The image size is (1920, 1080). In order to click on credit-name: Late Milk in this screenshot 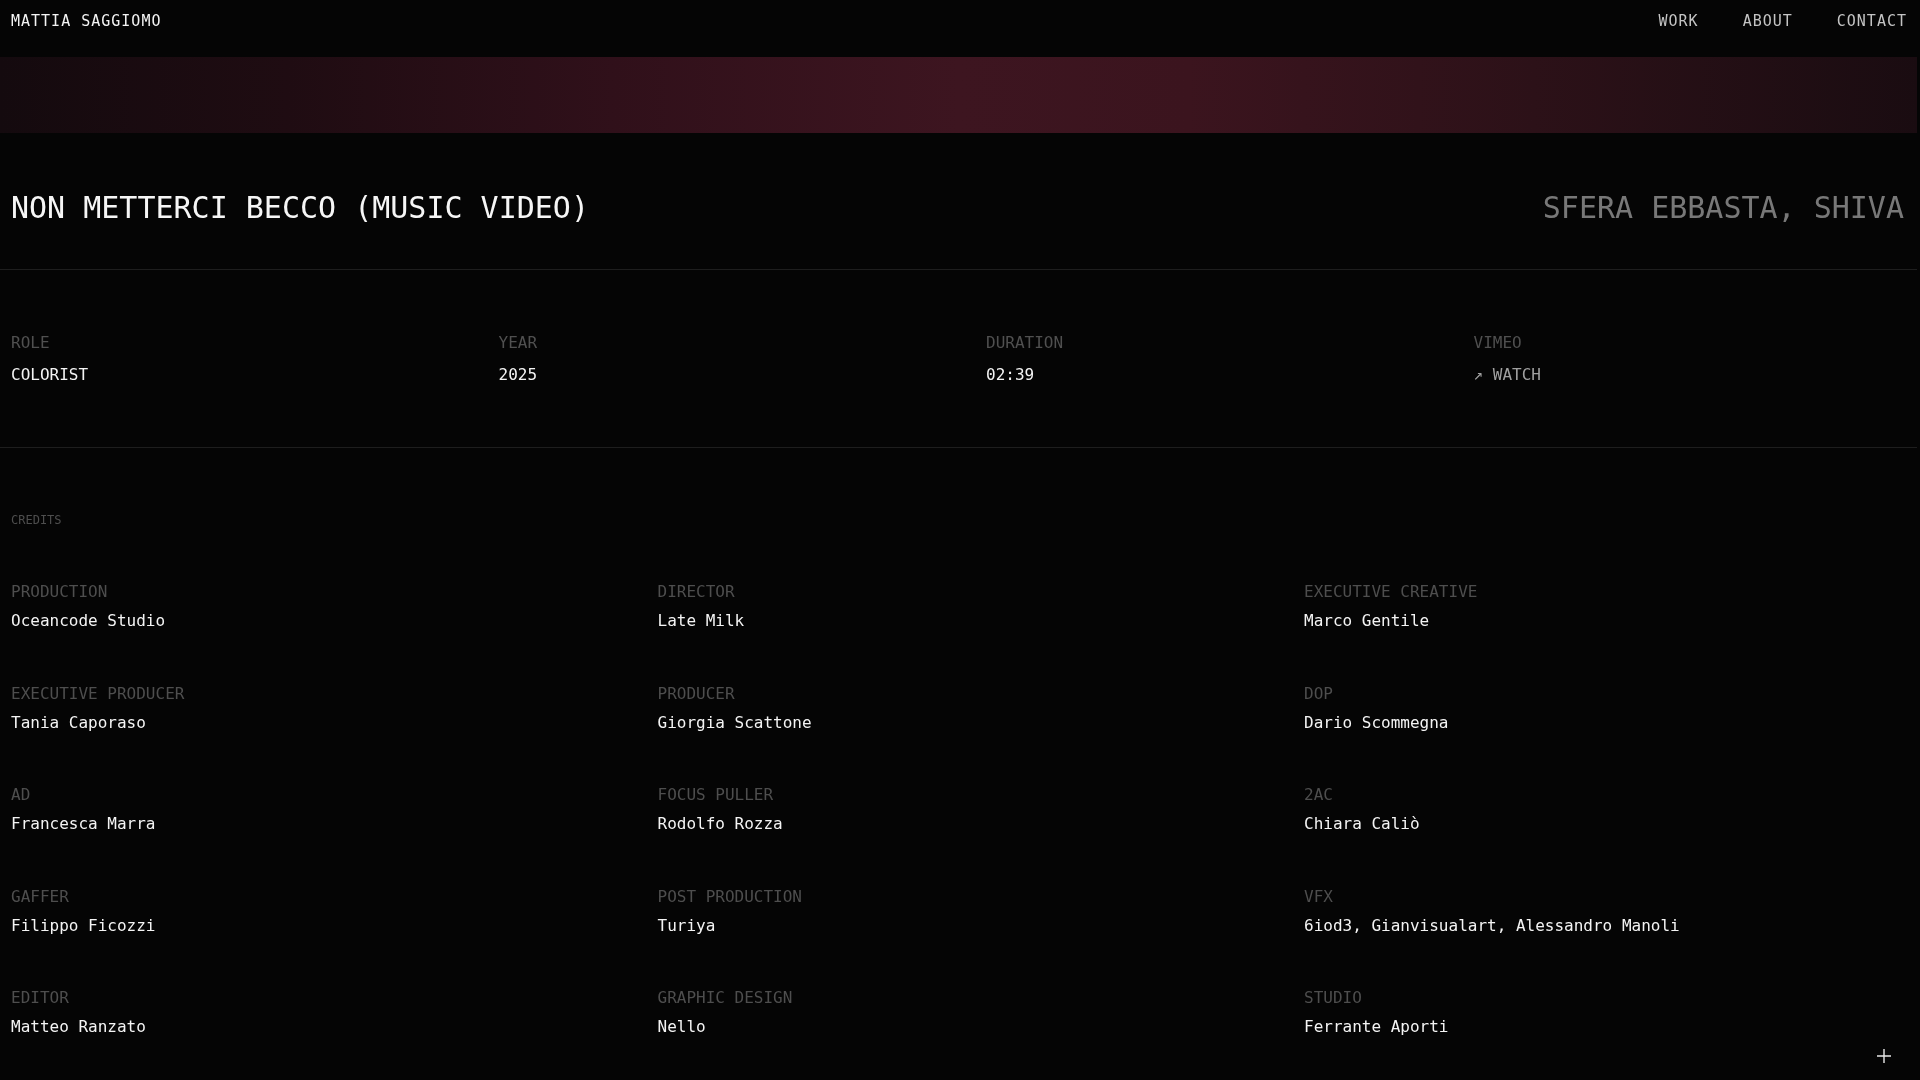, I will do `click(701, 621)`.